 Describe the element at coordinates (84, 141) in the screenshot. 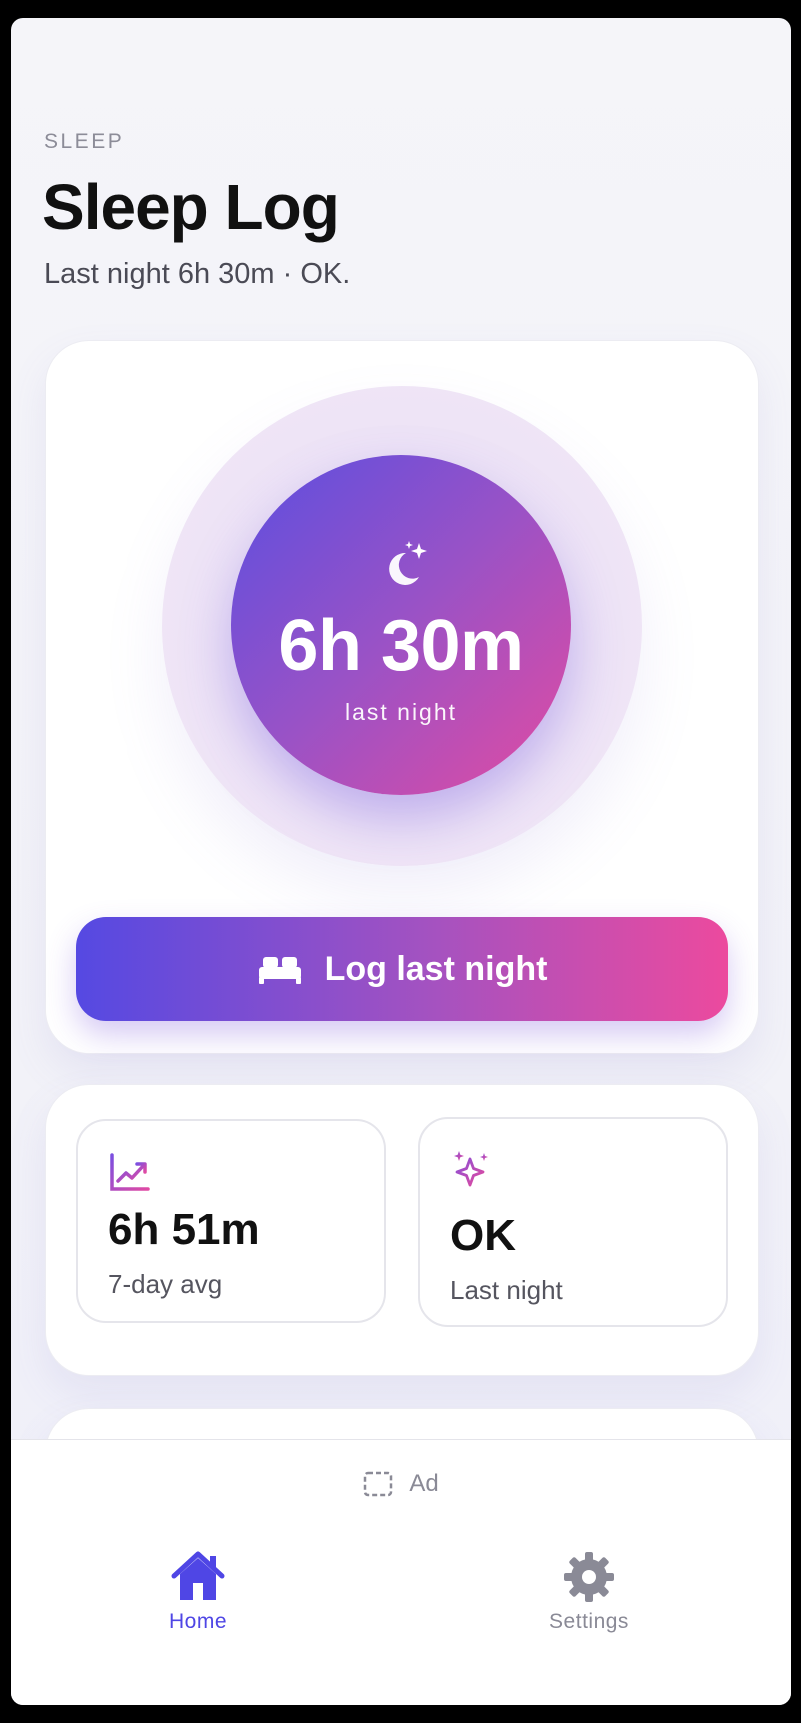

I see `section-eyebrow: SLEEP` at that location.